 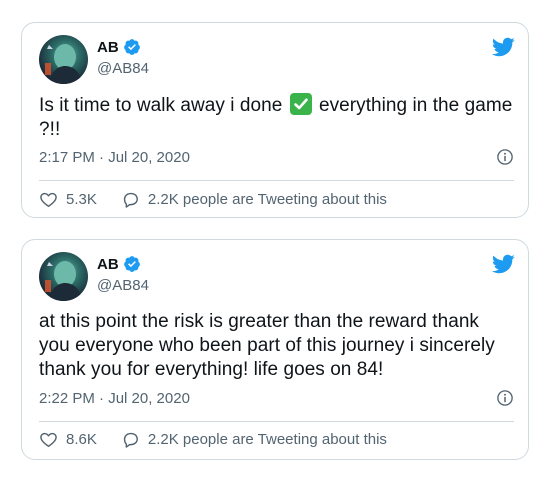 I want to click on like-button: 5.3K, so click(x=68, y=199).